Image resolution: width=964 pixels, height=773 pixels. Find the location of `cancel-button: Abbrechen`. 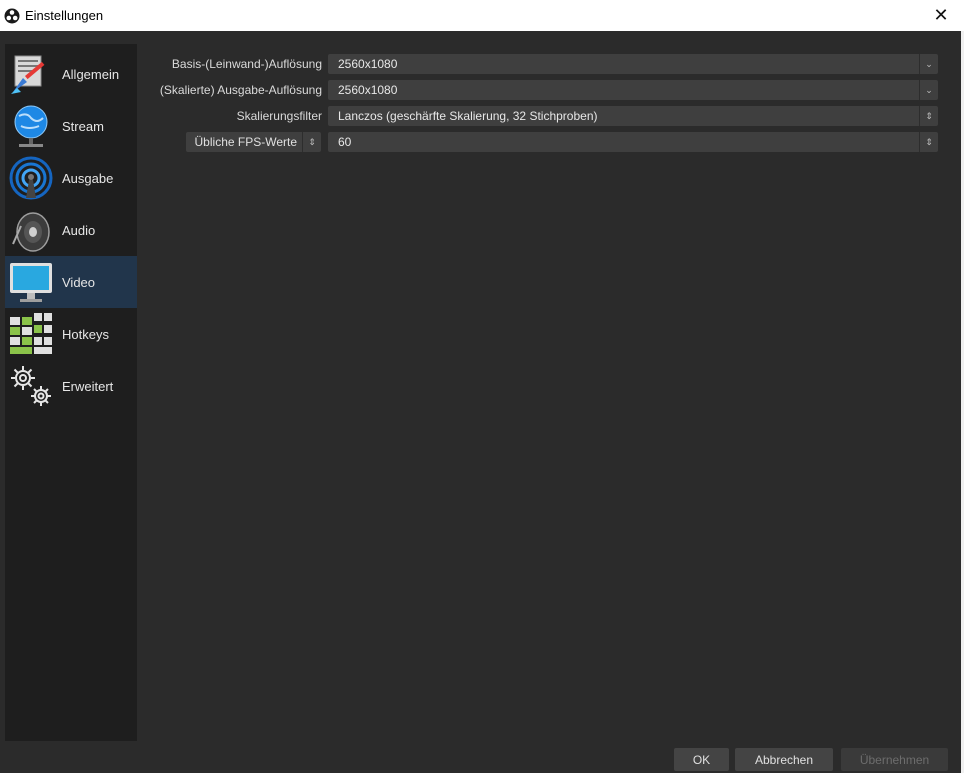

cancel-button: Abbrechen is located at coordinates (784, 759).